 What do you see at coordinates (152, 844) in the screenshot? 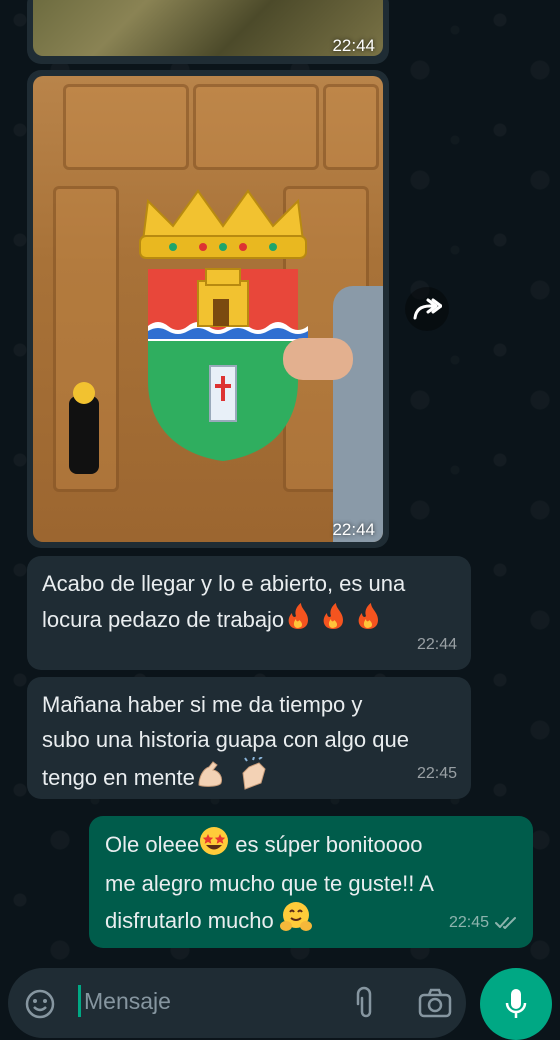
I see `message-text-line: Ole oleee` at bounding box center [152, 844].